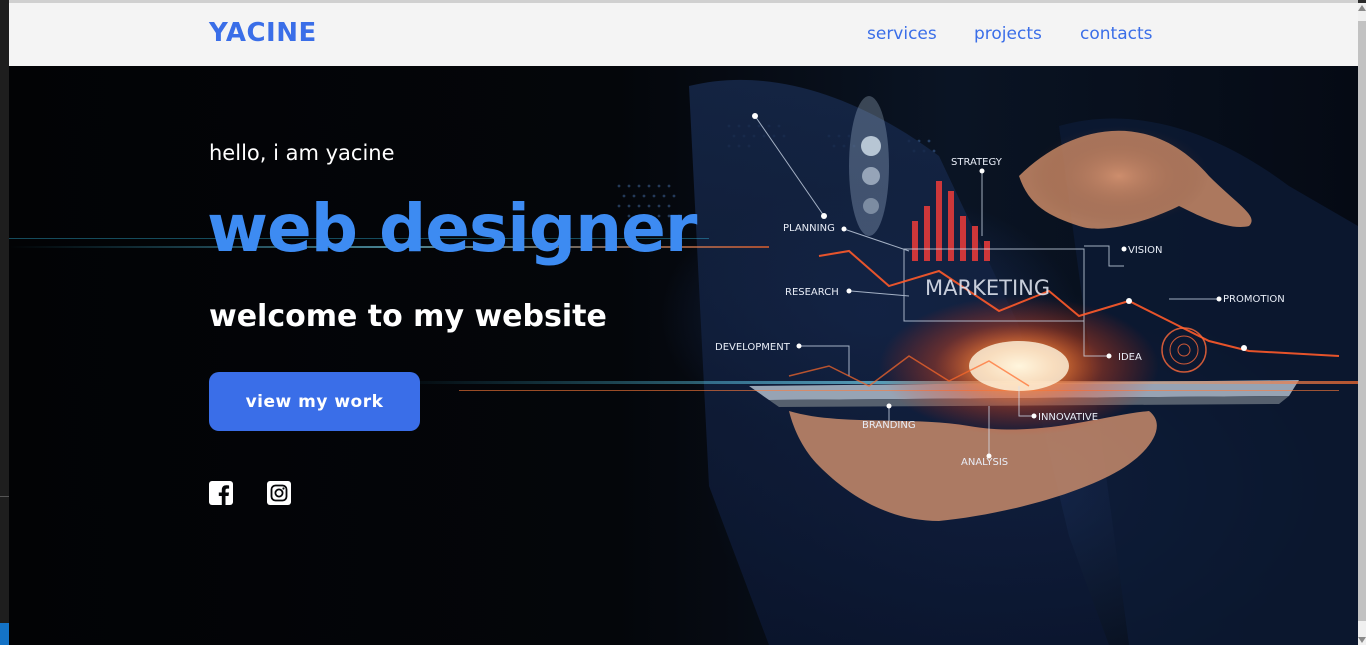 The image size is (1366, 645). I want to click on image-label-promotion: PROMOTION, so click(1254, 299).